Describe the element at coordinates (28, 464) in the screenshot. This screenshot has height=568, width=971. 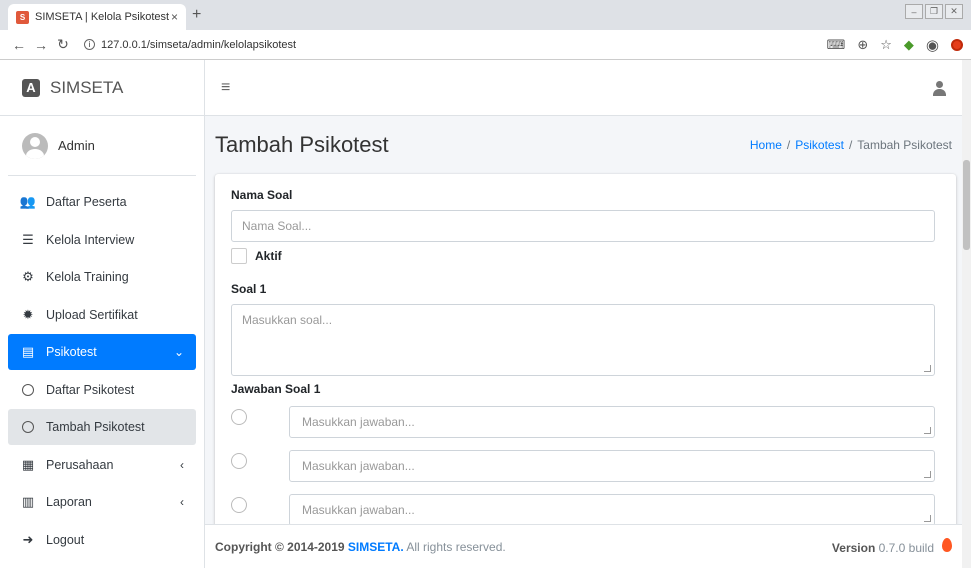
I see `building-icon: ▦` at that location.